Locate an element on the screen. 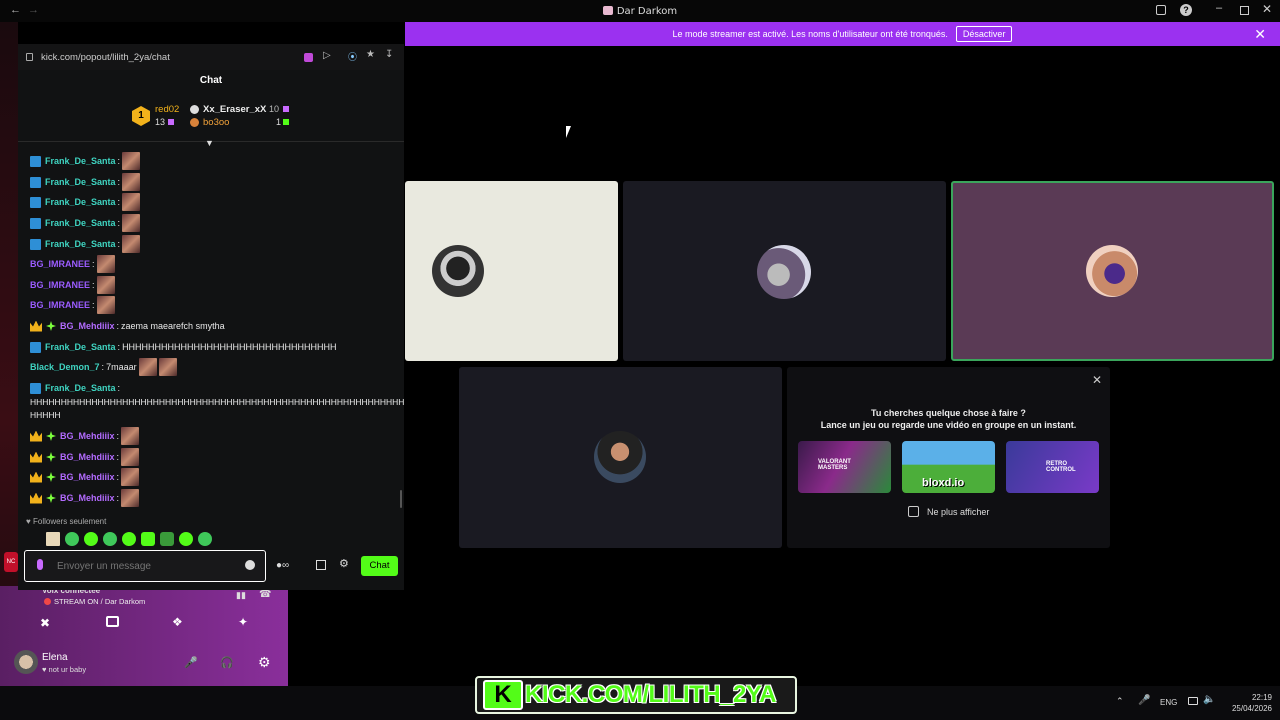  chevron-up-icon: ⌃ is located at coordinates (1120, 701).